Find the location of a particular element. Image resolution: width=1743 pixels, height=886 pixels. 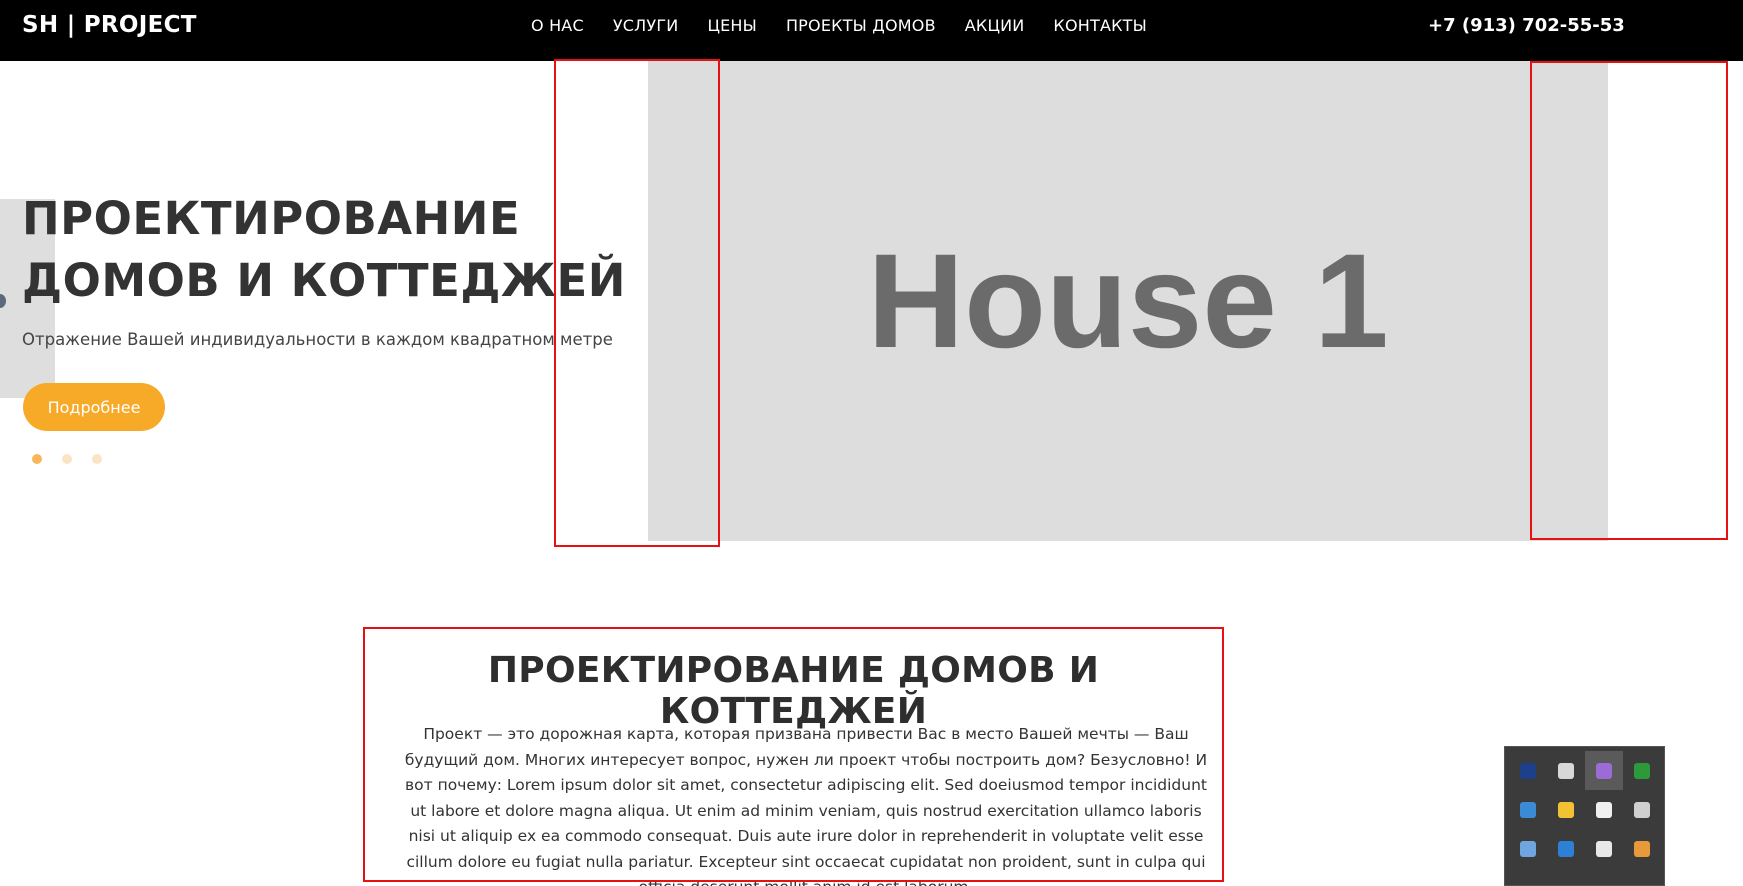

monitor-icon is located at coordinates (1642, 770).